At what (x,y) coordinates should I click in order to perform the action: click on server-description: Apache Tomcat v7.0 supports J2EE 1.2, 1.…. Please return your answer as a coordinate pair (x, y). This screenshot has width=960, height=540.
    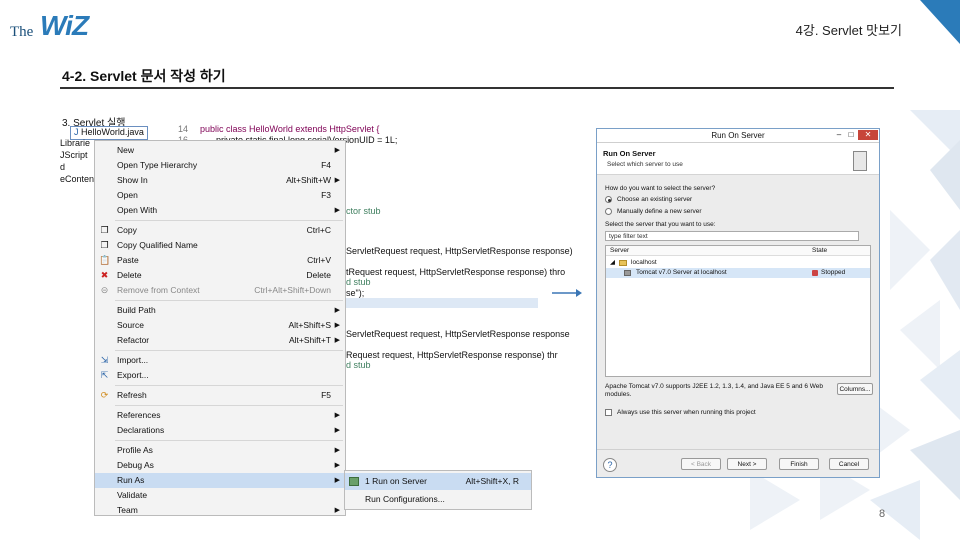
    Looking at the image, I should click on (714, 390).